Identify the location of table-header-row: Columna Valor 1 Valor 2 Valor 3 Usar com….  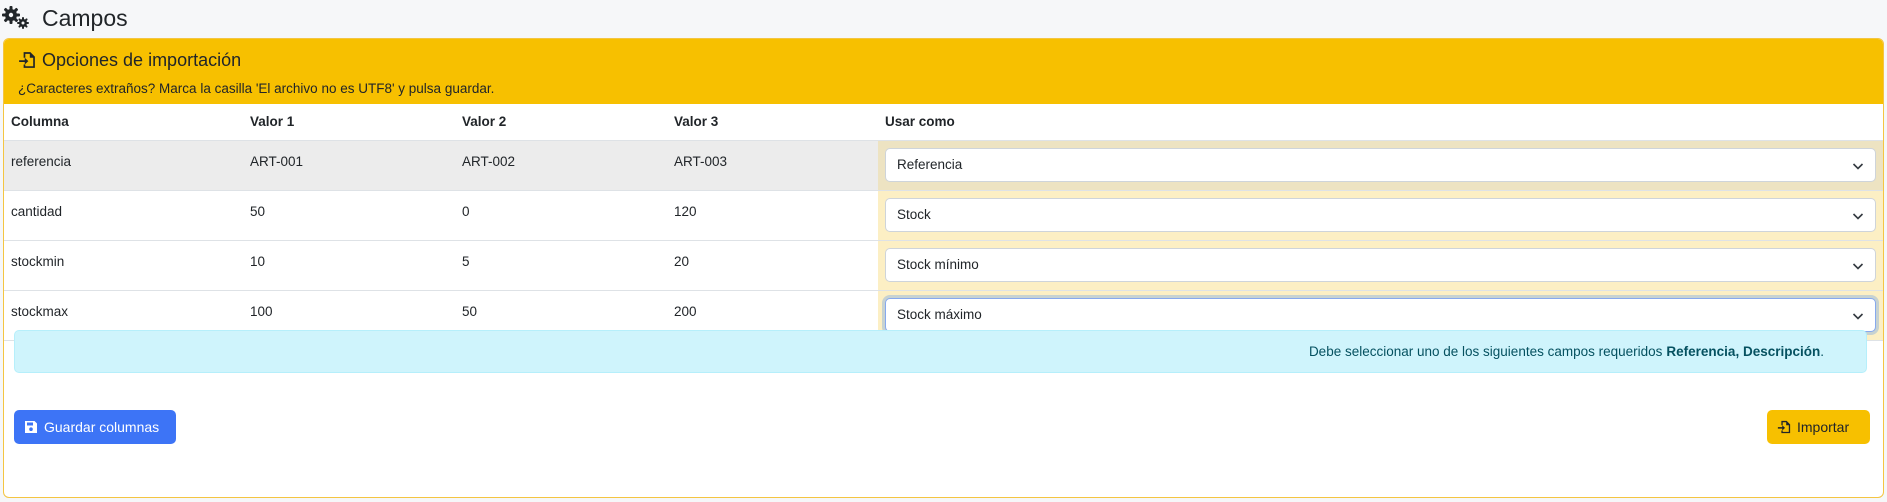
(943, 122).